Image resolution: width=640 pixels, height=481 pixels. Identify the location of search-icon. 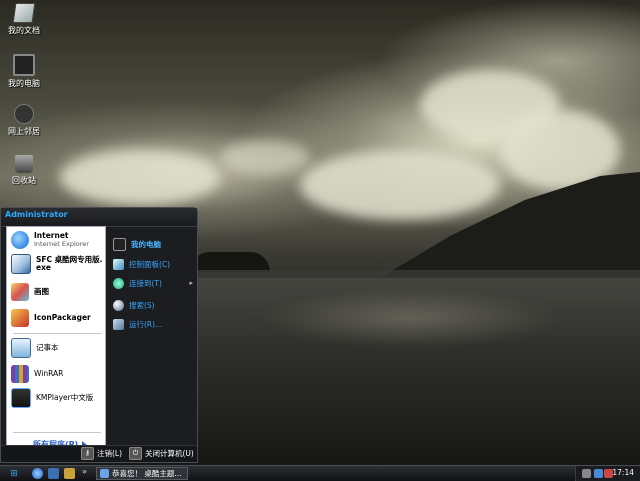
(118, 305).